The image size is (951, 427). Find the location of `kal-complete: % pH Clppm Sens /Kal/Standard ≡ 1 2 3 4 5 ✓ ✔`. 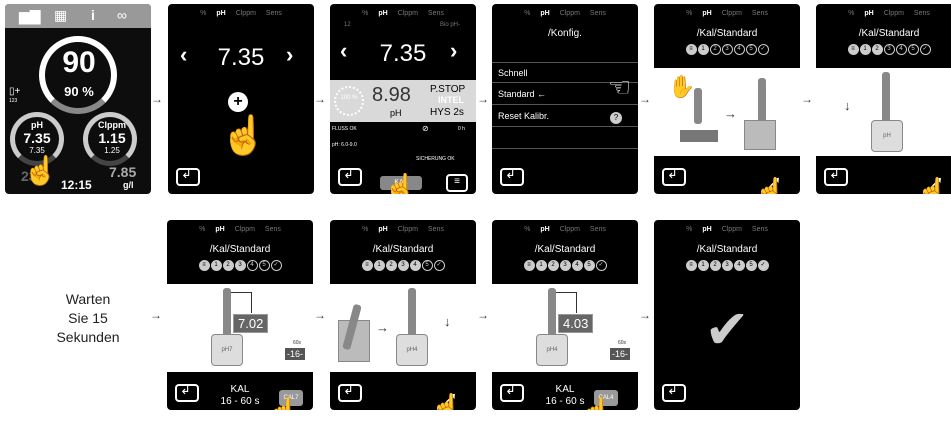

kal-complete: % pH Clppm Sens /Kal/Standard ≡ 1 2 3 4 5 ✓ ✔ is located at coordinates (727, 315).